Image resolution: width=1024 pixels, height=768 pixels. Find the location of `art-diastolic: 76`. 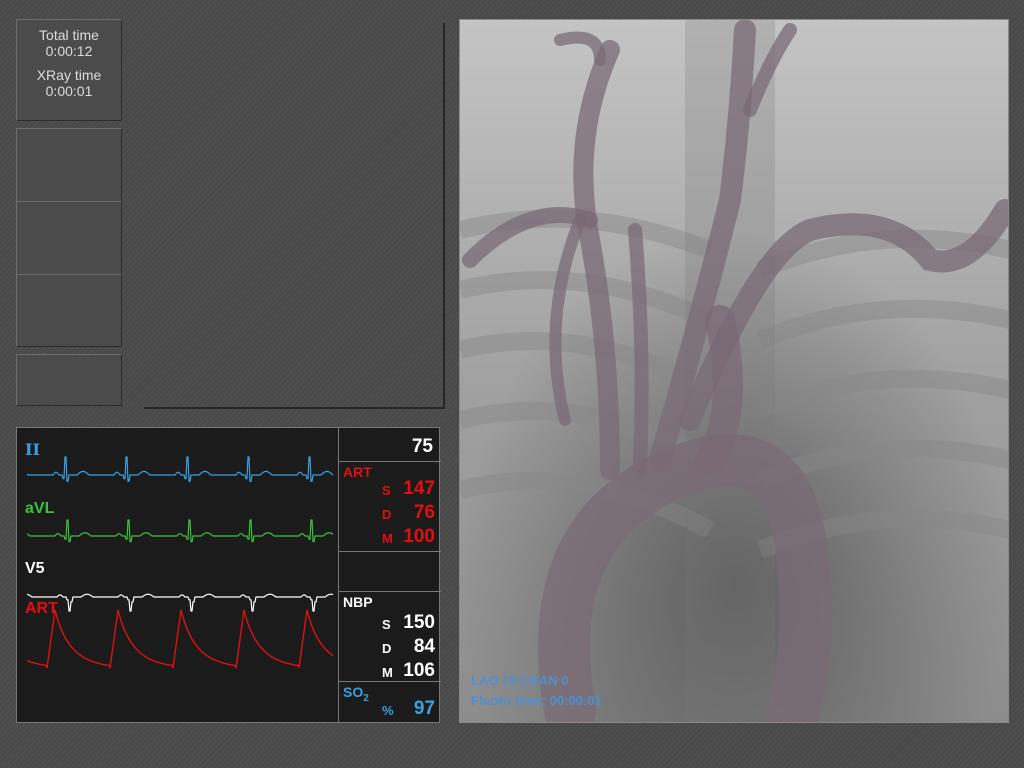

art-diastolic: 76 is located at coordinates (424, 512).